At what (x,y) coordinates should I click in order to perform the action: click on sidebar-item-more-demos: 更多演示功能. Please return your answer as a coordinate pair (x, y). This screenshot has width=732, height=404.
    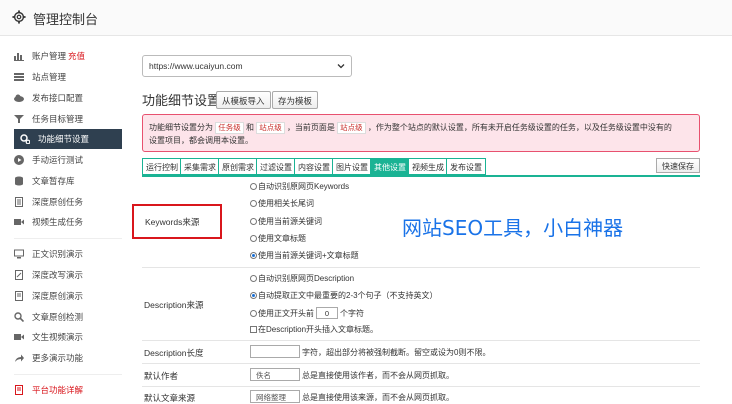
    Looking at the image, I should click on (68, 358).